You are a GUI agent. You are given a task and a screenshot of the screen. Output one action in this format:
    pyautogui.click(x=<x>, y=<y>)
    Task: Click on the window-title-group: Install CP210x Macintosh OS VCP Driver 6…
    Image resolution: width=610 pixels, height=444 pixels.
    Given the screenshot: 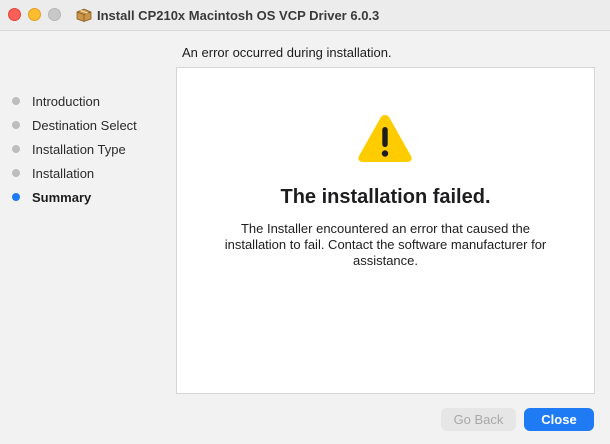 What is the action you would take?
    pyautogui.click(x=227, y=15)
    